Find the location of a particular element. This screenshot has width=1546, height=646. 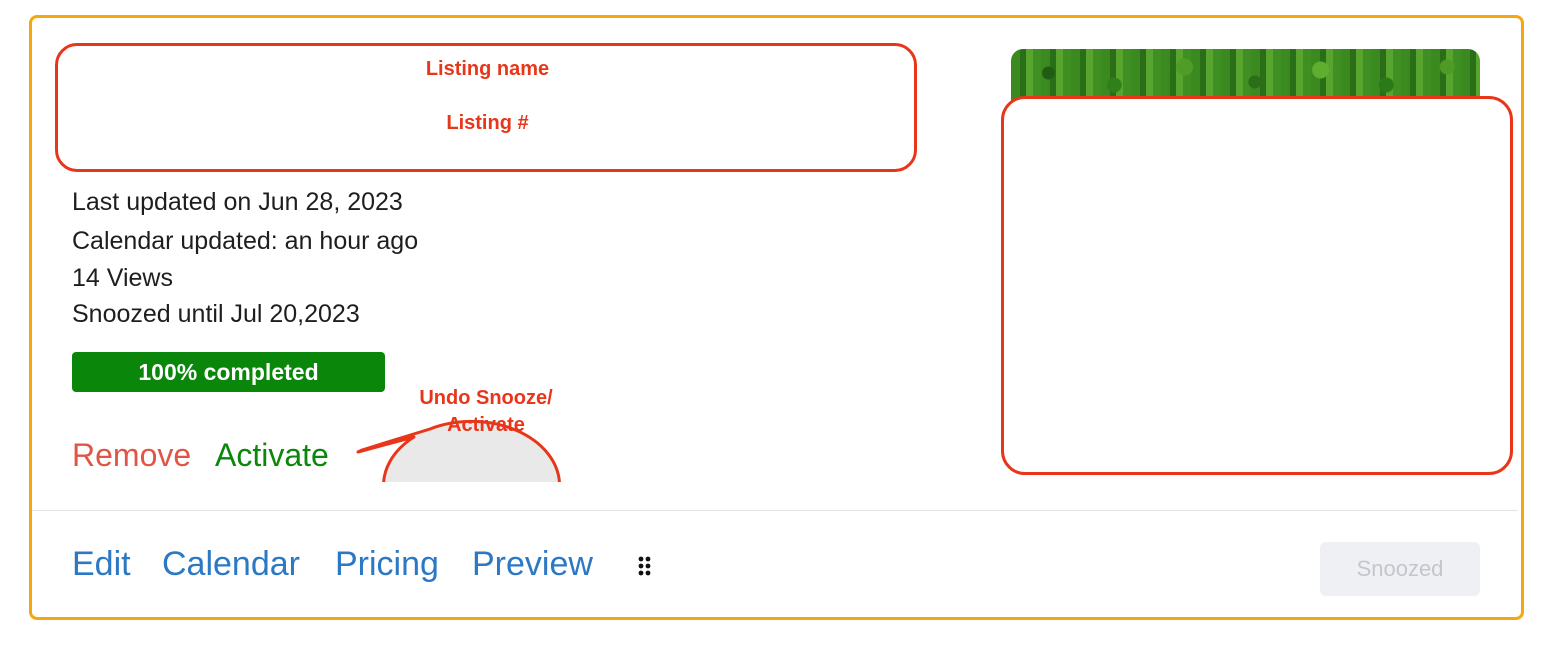

calendar-updated-text: Calendar updated: an hour ago is located at coordinates (245, 241).